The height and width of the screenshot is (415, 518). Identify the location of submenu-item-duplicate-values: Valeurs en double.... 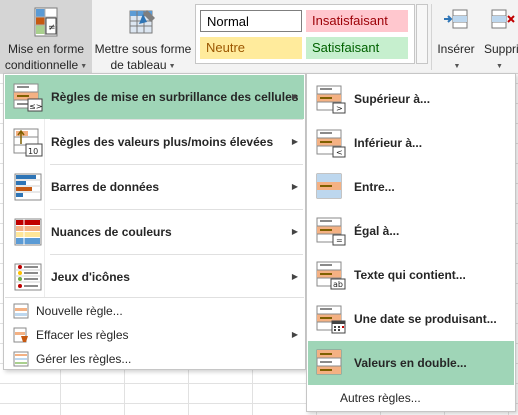
(411, 363).